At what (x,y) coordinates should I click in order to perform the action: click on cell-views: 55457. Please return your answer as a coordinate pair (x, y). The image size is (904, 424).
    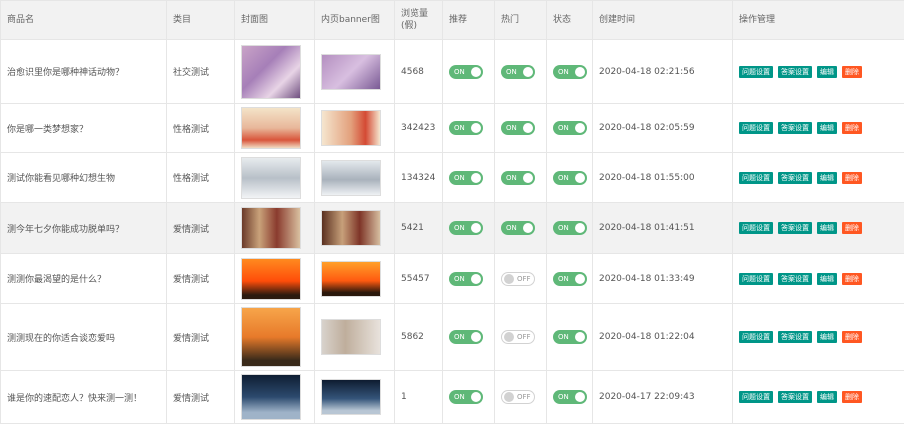
    Looking at the image, I should click on (419, 279).